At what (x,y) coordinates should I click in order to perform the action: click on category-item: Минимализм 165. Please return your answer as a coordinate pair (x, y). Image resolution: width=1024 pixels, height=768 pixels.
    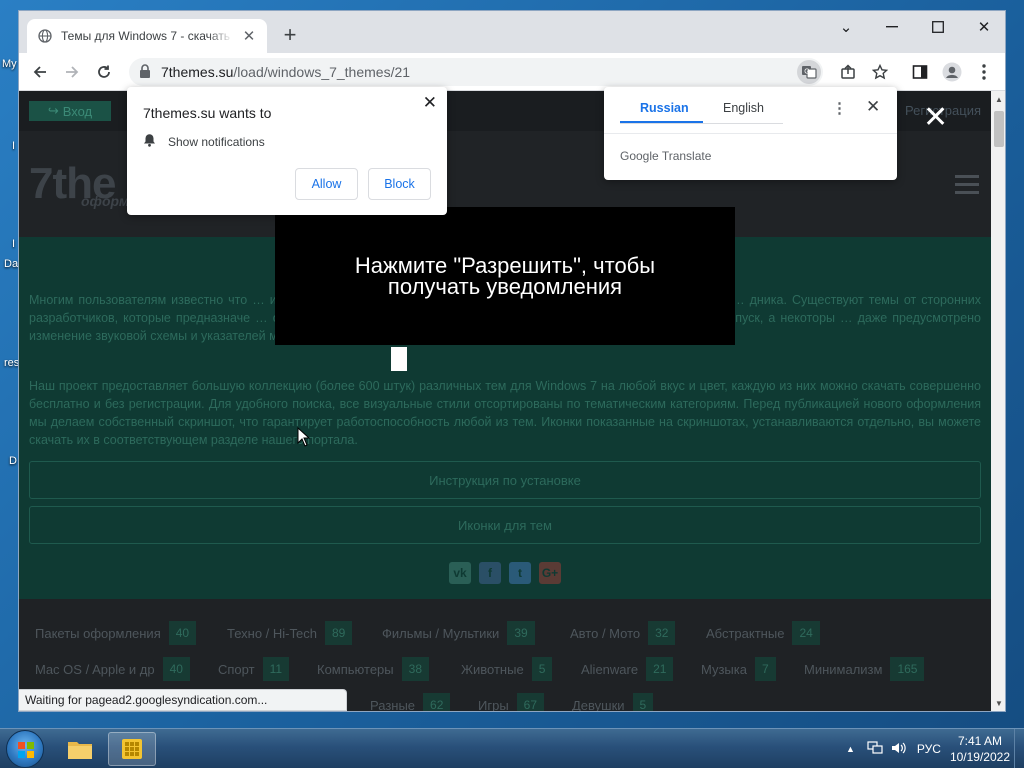
    Looking at the image, I should click on (864, 669).